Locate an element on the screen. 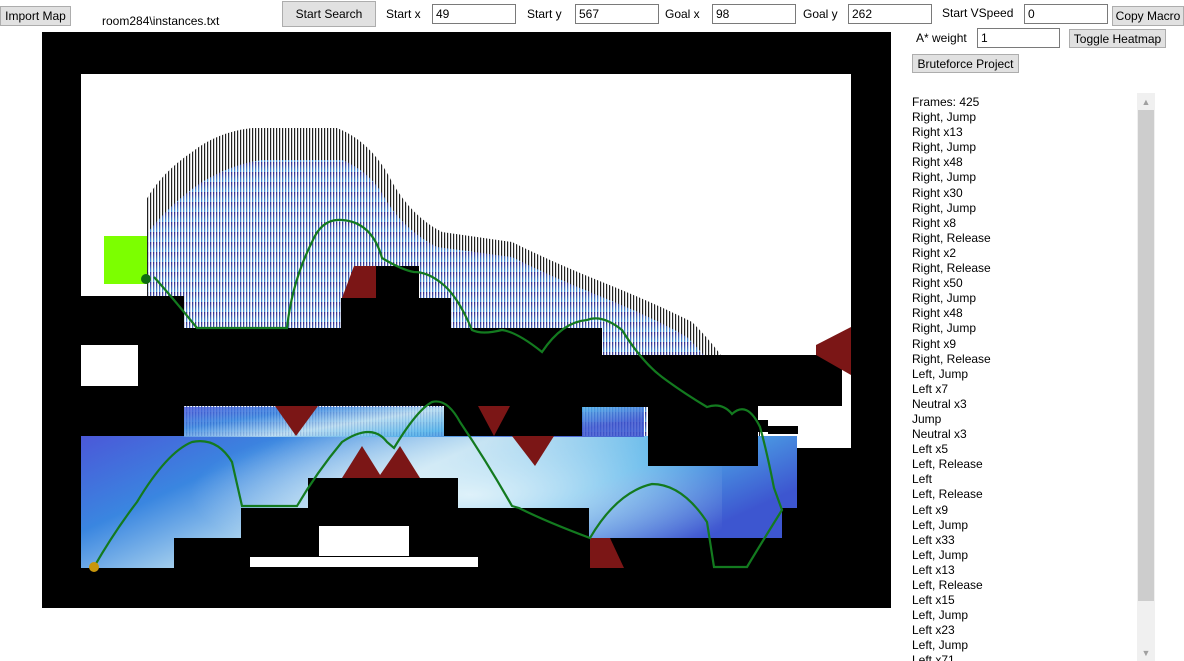  macro-line: Left x33 is located at coordinates (933, 539).